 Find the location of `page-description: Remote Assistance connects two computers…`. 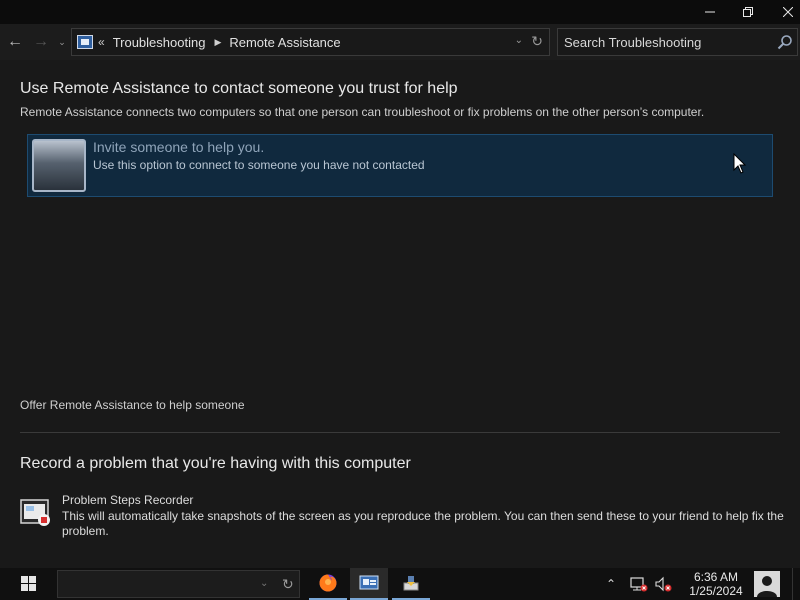

page-description: Remote Assistance connects two computers… is located at coordinates (362, 112).